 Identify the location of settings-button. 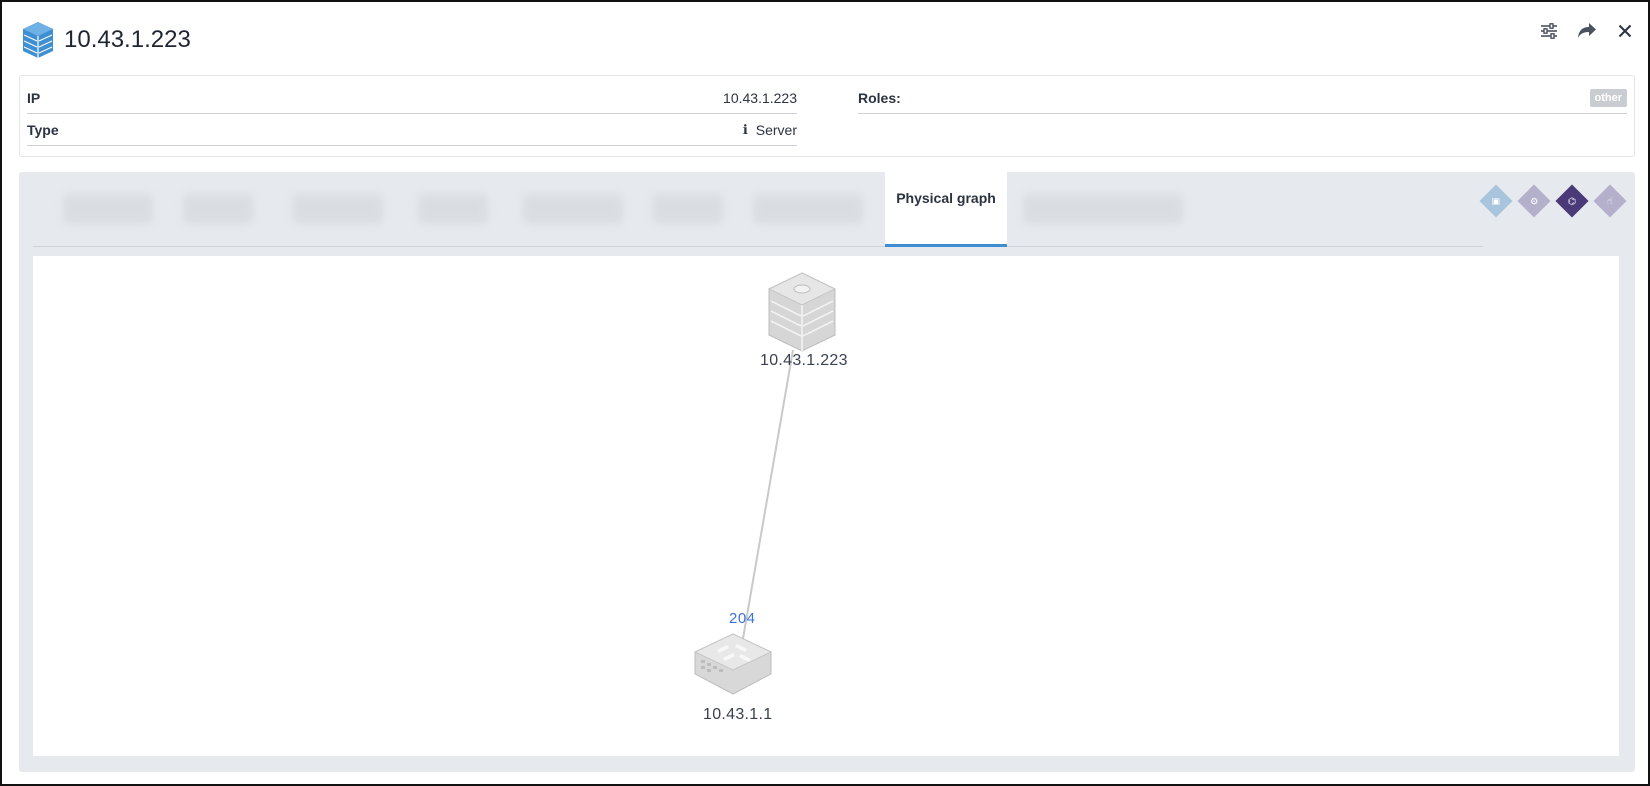
(1549, 31).